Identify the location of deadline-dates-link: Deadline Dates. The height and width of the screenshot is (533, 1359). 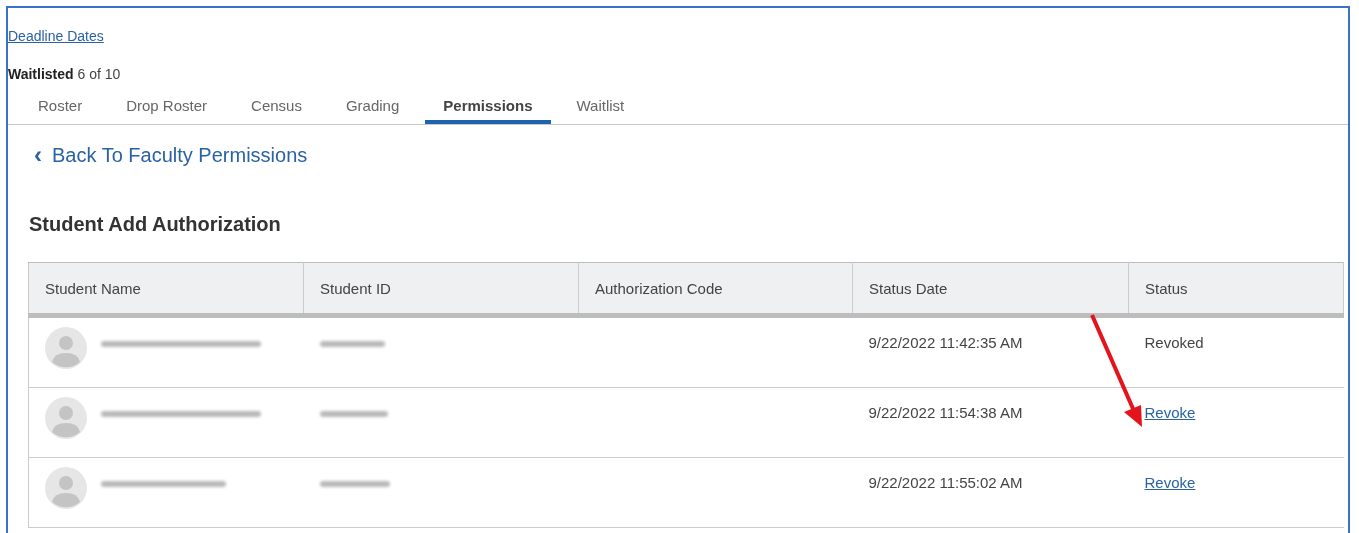
(56, 36).